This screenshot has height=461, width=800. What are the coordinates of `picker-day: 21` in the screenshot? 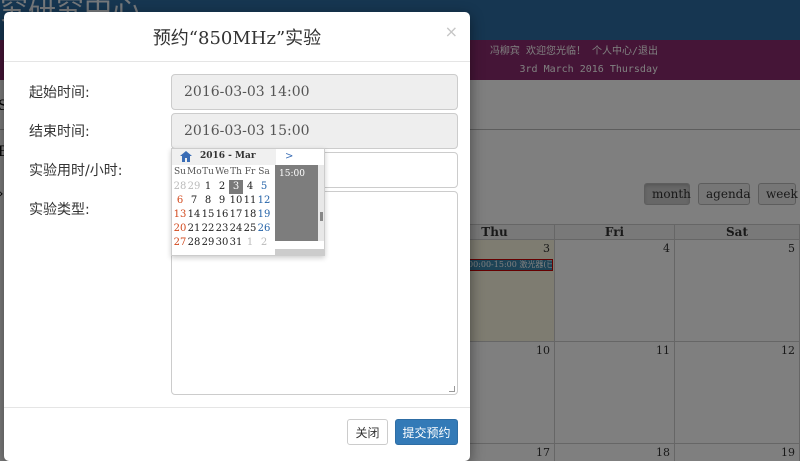 It's located at (194, 229).